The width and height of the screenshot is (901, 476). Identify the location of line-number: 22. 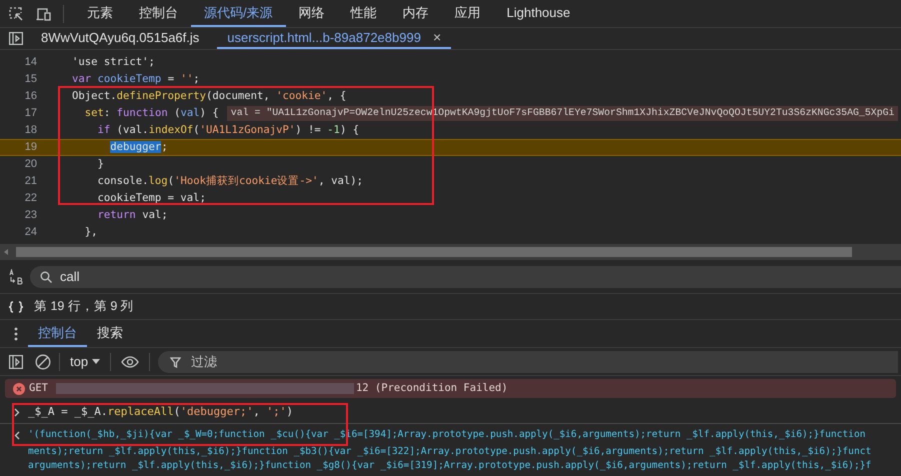
(30, 198).